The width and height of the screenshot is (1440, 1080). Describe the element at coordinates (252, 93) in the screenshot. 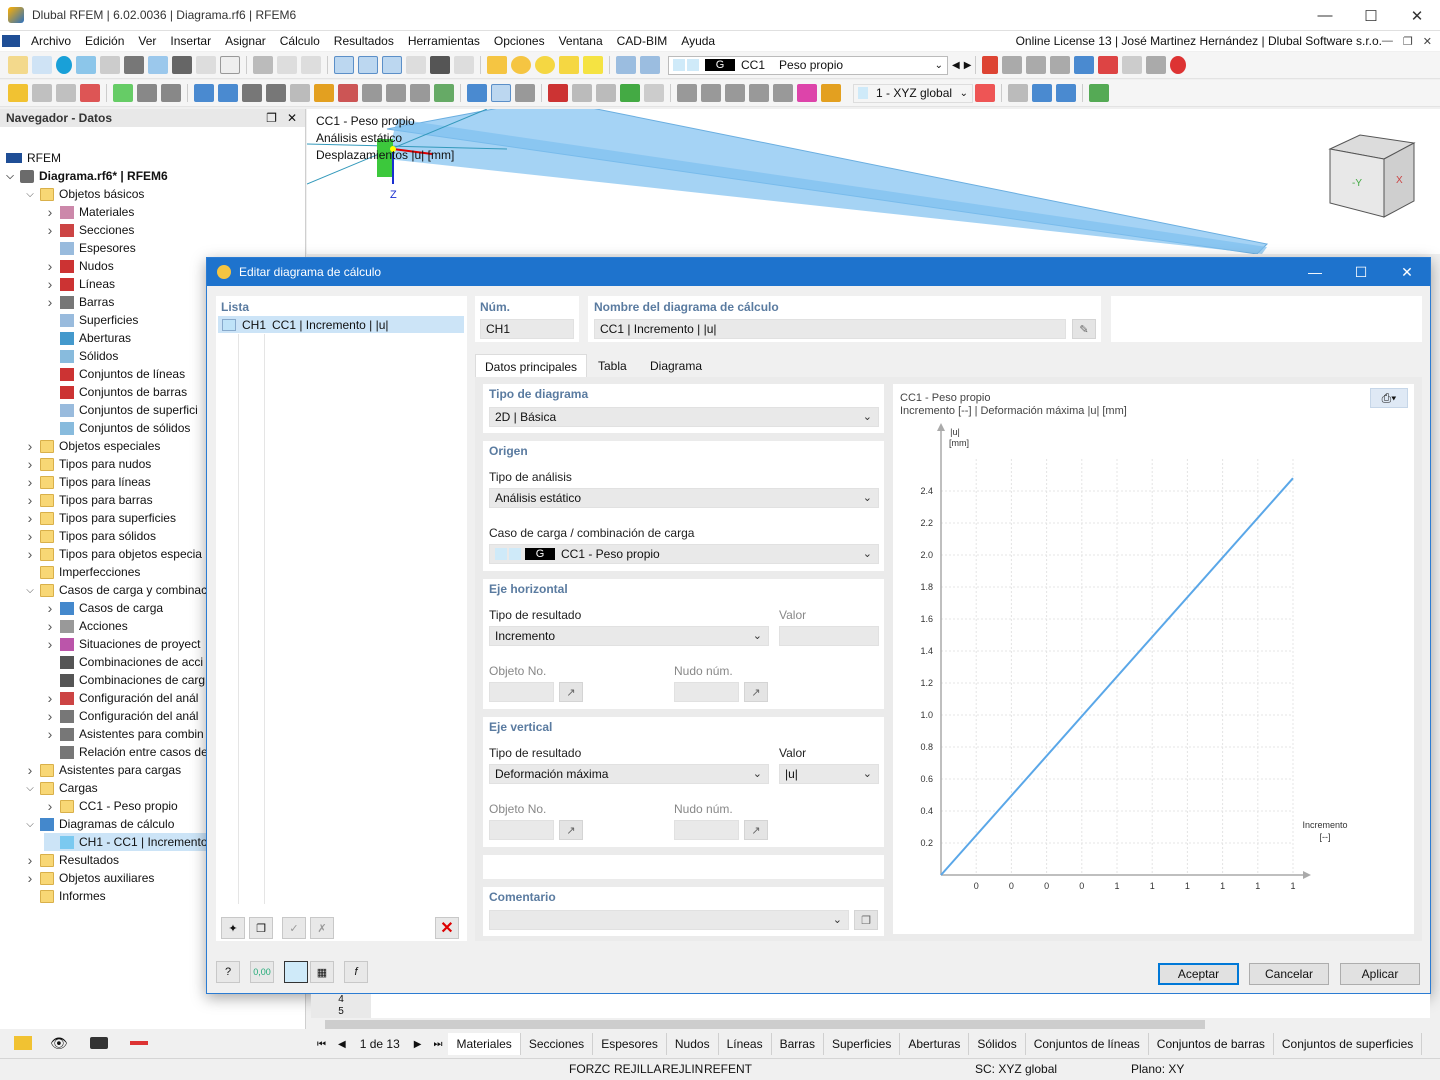

I see `box-icon` at that location.